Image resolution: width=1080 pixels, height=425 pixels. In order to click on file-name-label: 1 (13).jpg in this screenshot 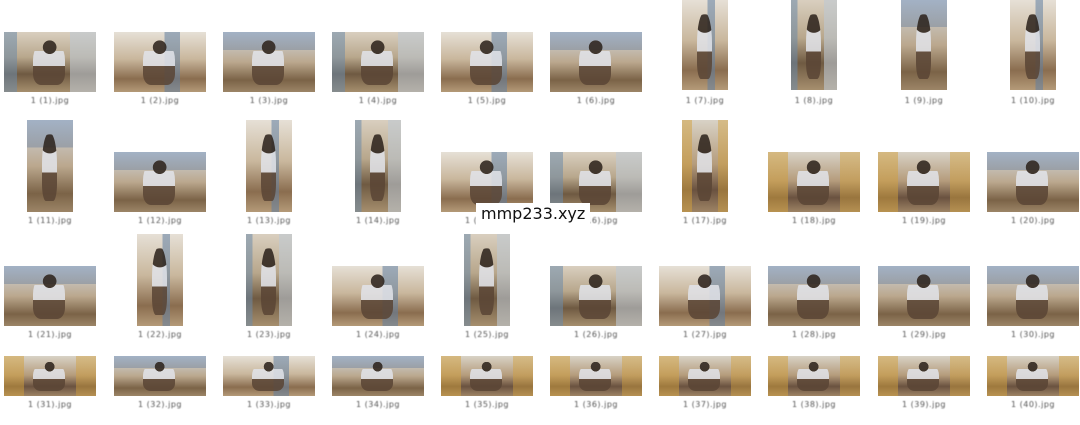, I will do `click(269, 220)`.